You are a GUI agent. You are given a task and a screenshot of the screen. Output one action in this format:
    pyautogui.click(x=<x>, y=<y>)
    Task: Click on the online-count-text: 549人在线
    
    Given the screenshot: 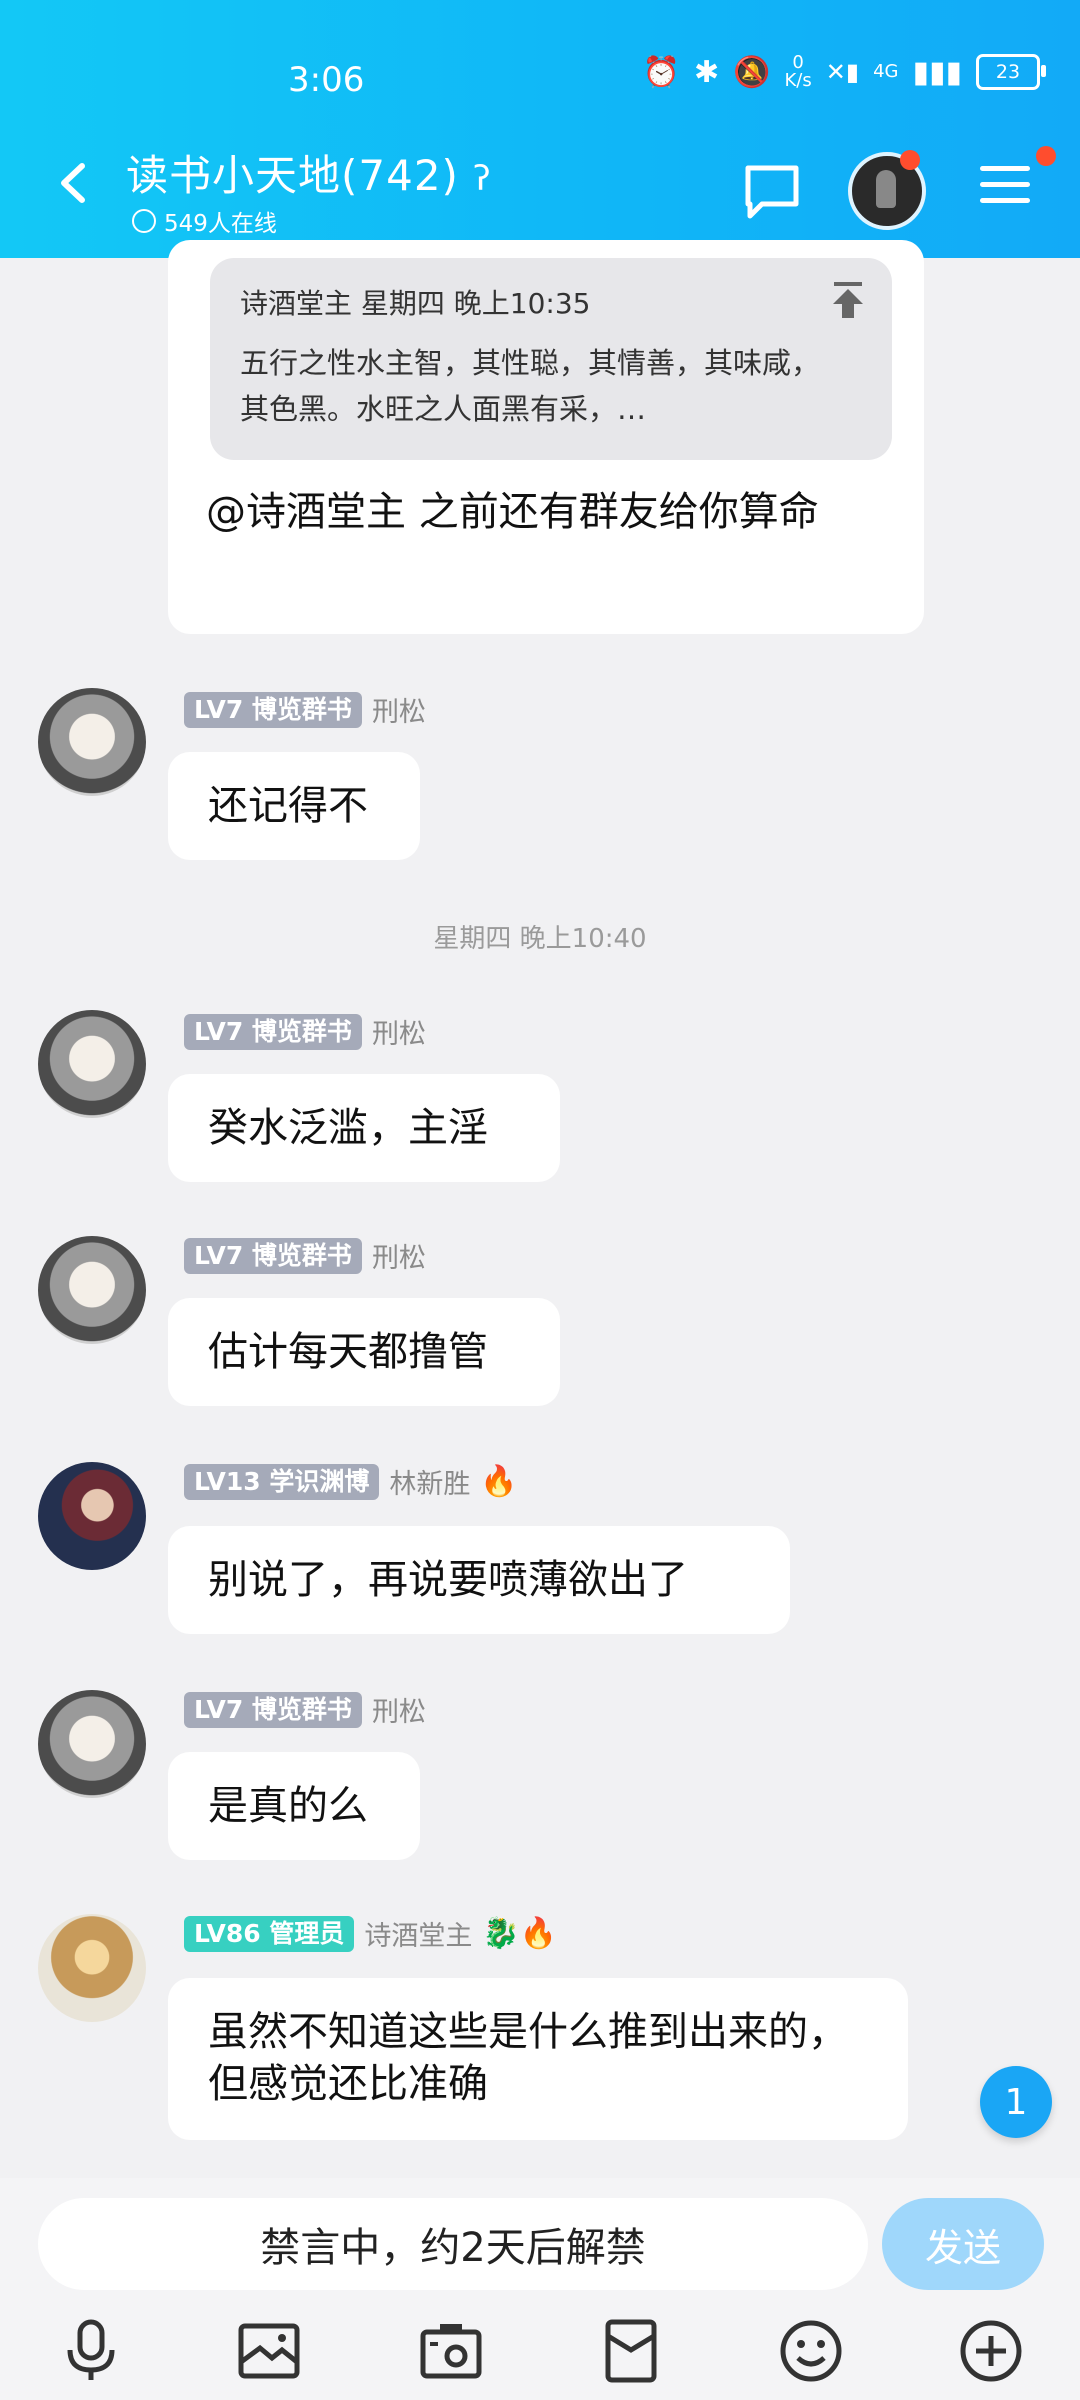 What is the action you would take?
    pyautogui.click(x=220, y=224)
    